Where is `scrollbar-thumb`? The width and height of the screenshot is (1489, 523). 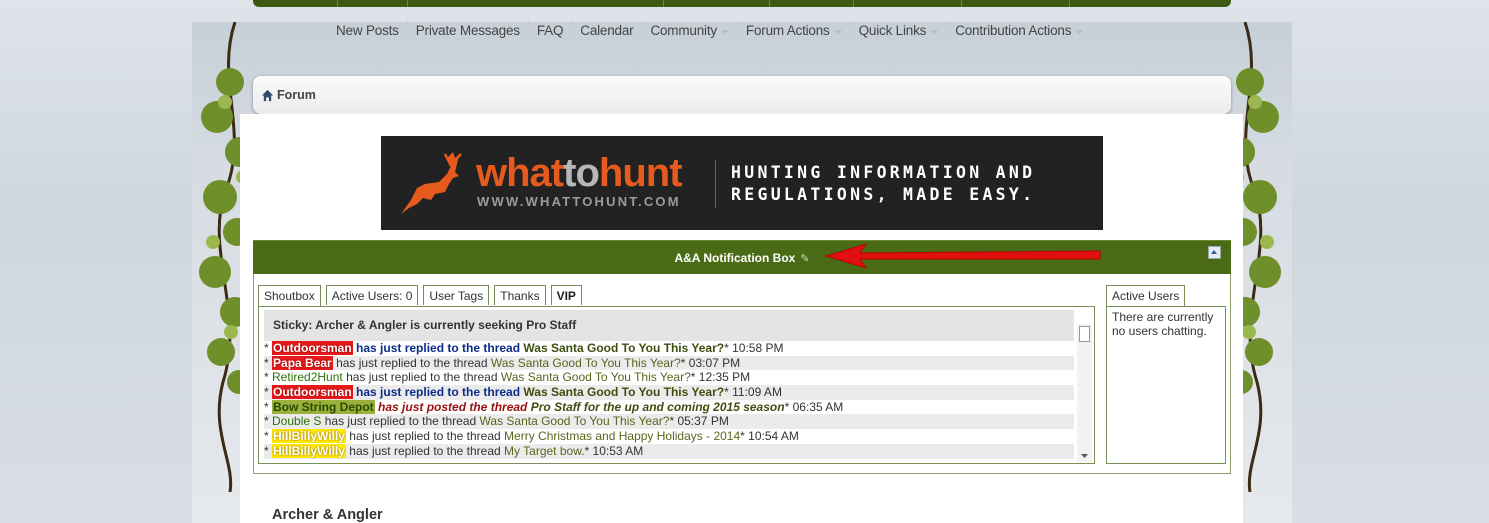
scrollbar-thumb is located at coordinates (1084, 334).